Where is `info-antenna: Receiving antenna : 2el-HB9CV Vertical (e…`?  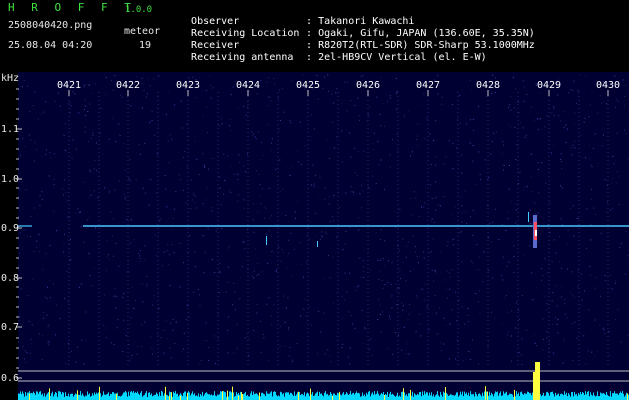 info-antenna: Receiving antenna : 2el-HB9CV Vertical (e… is located at coordinates (333, 52).